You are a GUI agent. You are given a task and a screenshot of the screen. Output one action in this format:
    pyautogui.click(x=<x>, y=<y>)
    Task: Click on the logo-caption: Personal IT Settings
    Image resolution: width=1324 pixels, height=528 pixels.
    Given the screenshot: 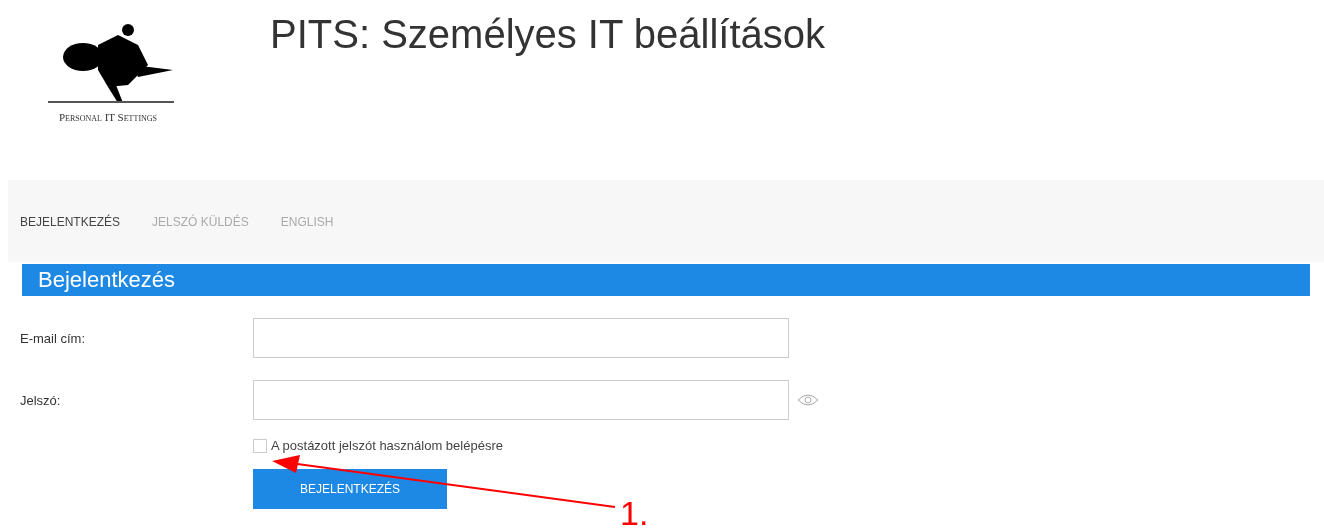 What is the action you would take?
    pyautogui.click(x=108, y=117)
    